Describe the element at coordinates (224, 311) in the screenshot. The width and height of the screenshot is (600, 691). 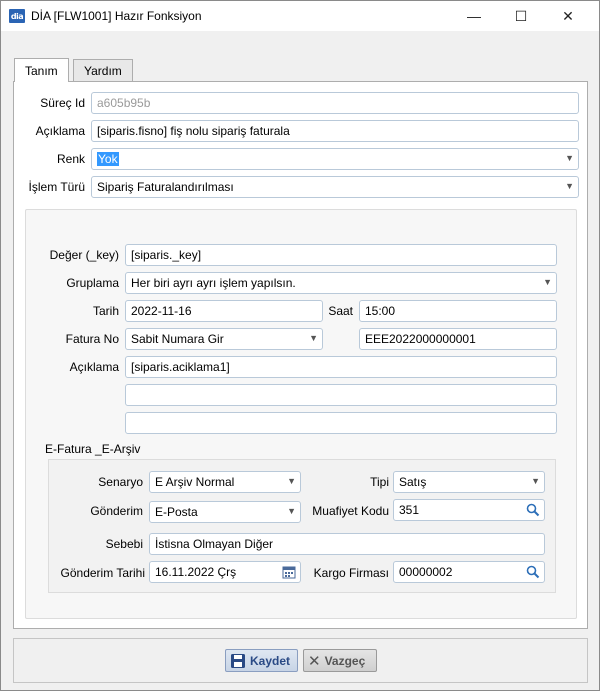
I see `tarih-field: 2022-11-16` at that location.